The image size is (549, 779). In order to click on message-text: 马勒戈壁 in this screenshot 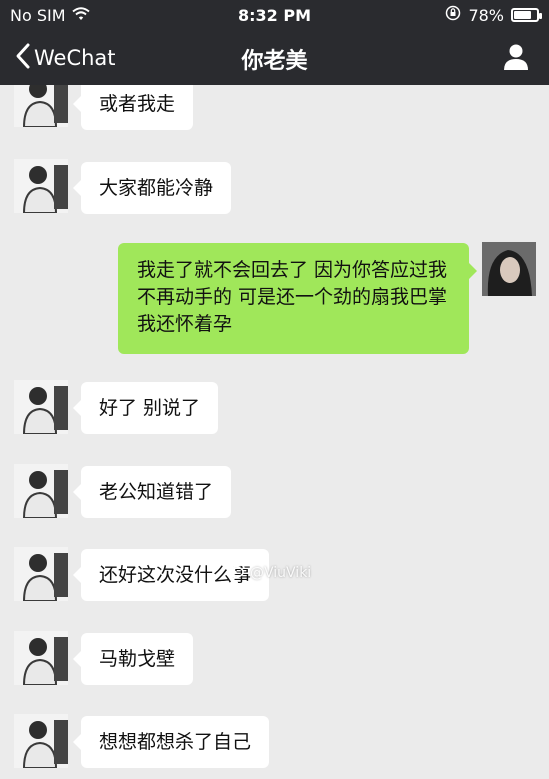, I will do `click(137, 659)`.